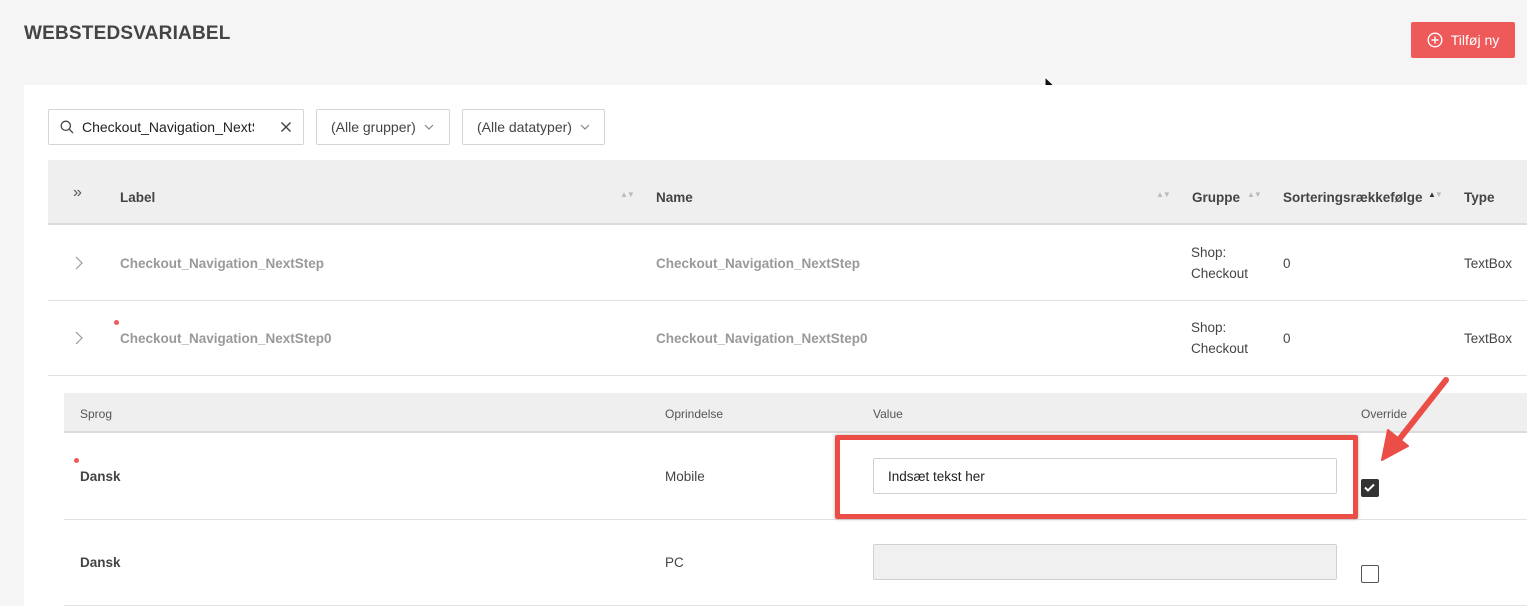 Image resolution: width=1527 pixels, height=606 pixels. I want to click on value-input, so click(1105, 562).